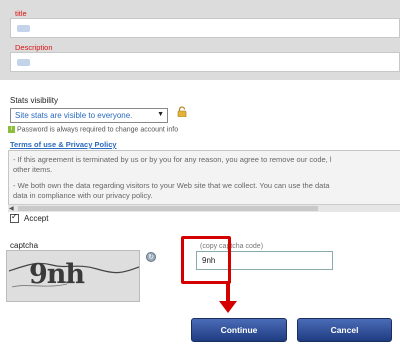 The width and height of the screenshot is (400, 349). What do you see at coordinates (182, 112) in the screenshot?
I see `lock-icon` at bounding box center [182, 112].